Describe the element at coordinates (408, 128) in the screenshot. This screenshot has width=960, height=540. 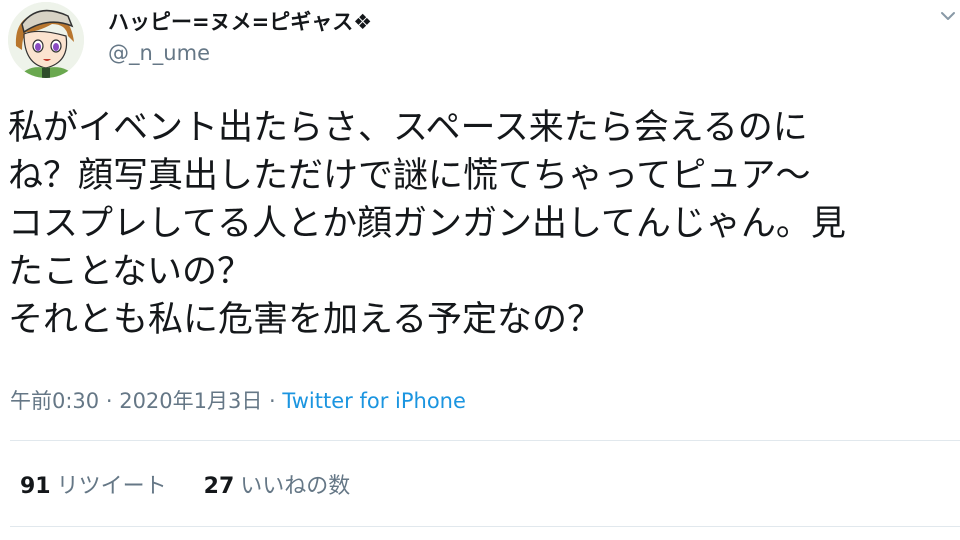
I see `tweet-text-line: 私がイベント出たらさ、スペース来たら会えるのに` at that location.